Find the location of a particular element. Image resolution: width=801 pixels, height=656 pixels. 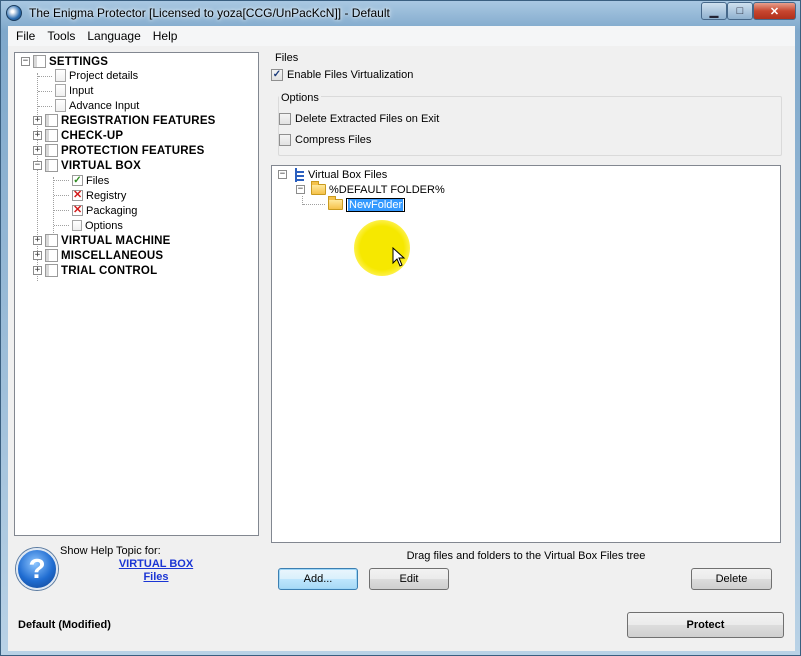

tree-item-registry: ✕ Registry is located at coordinates (99, 195).